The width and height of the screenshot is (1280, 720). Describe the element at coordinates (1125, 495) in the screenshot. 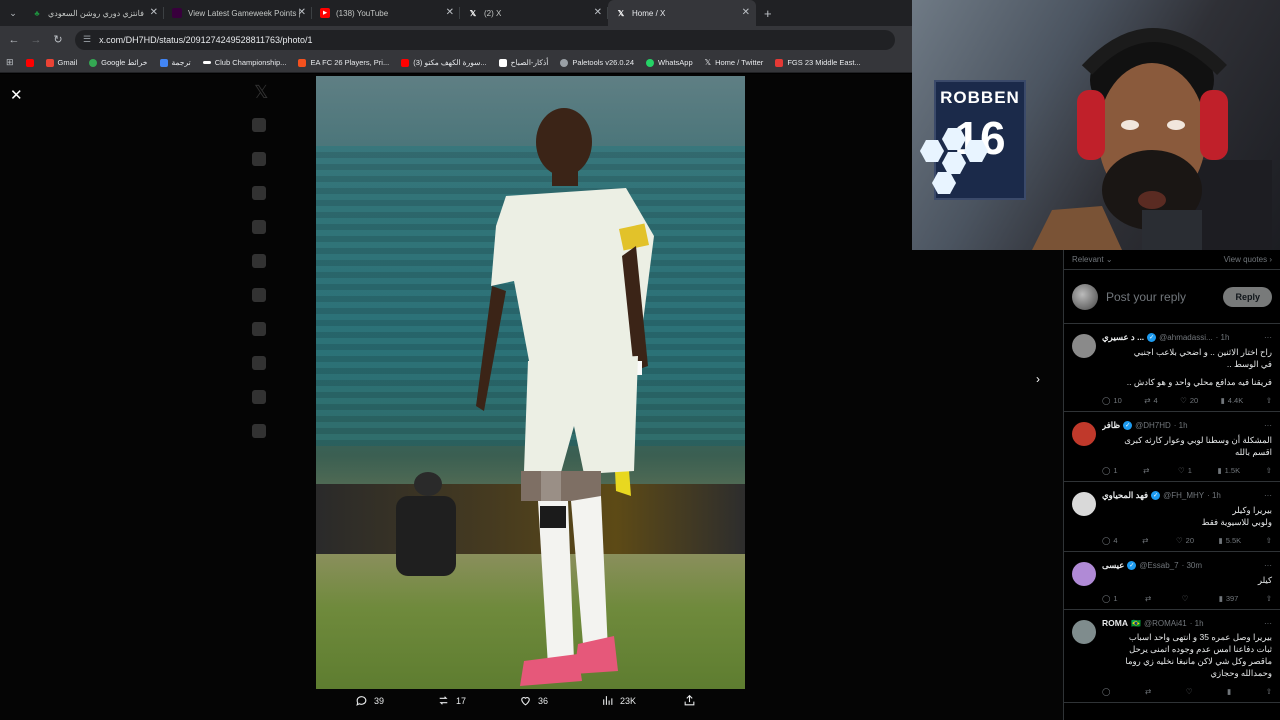

I see `reply-author-name: فهد المحياوي` at that location.